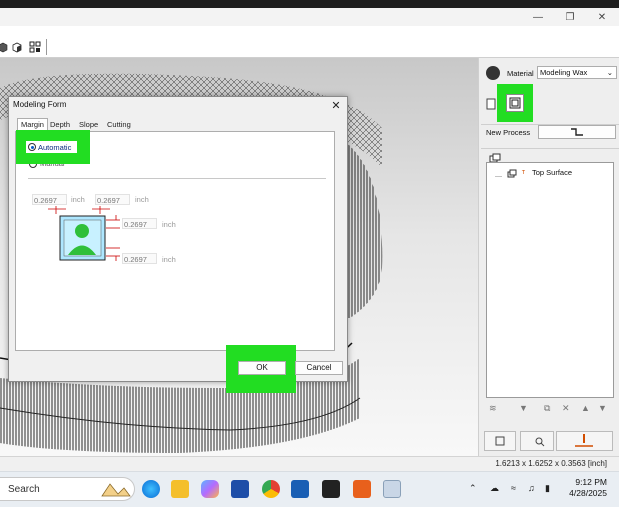 This screenshot has width=619, height=507. I want to click on document-icon, so click(491, 104).